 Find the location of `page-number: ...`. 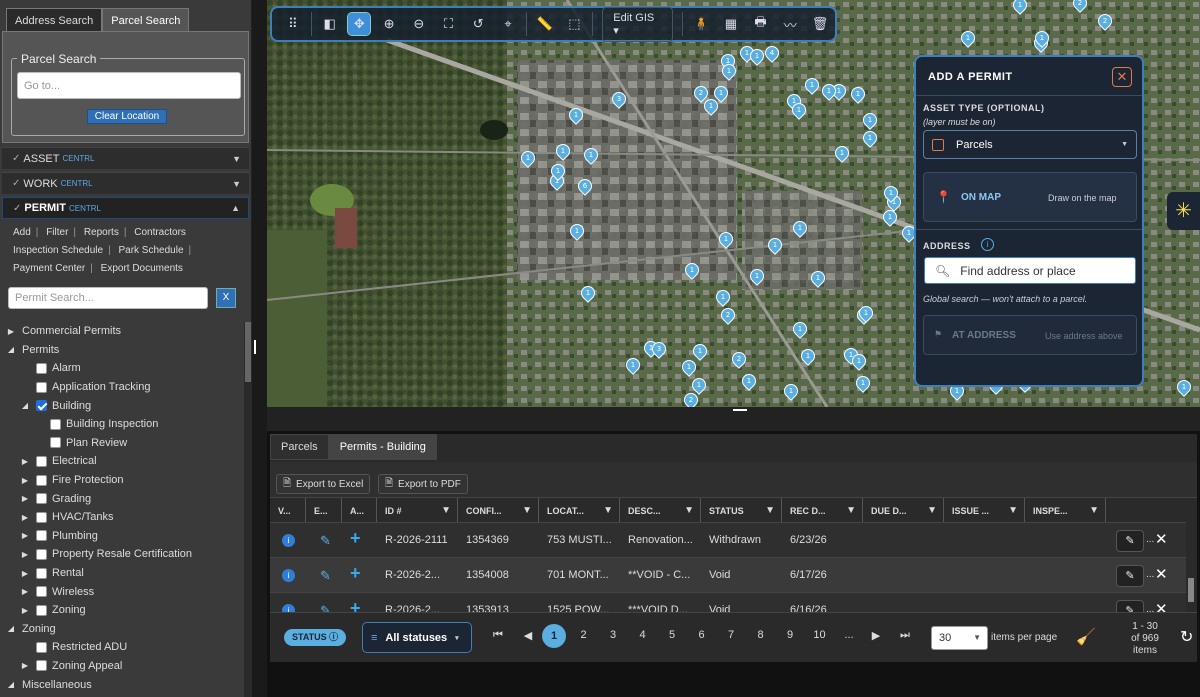

page-number: ... is located at coordinates (849, 635).